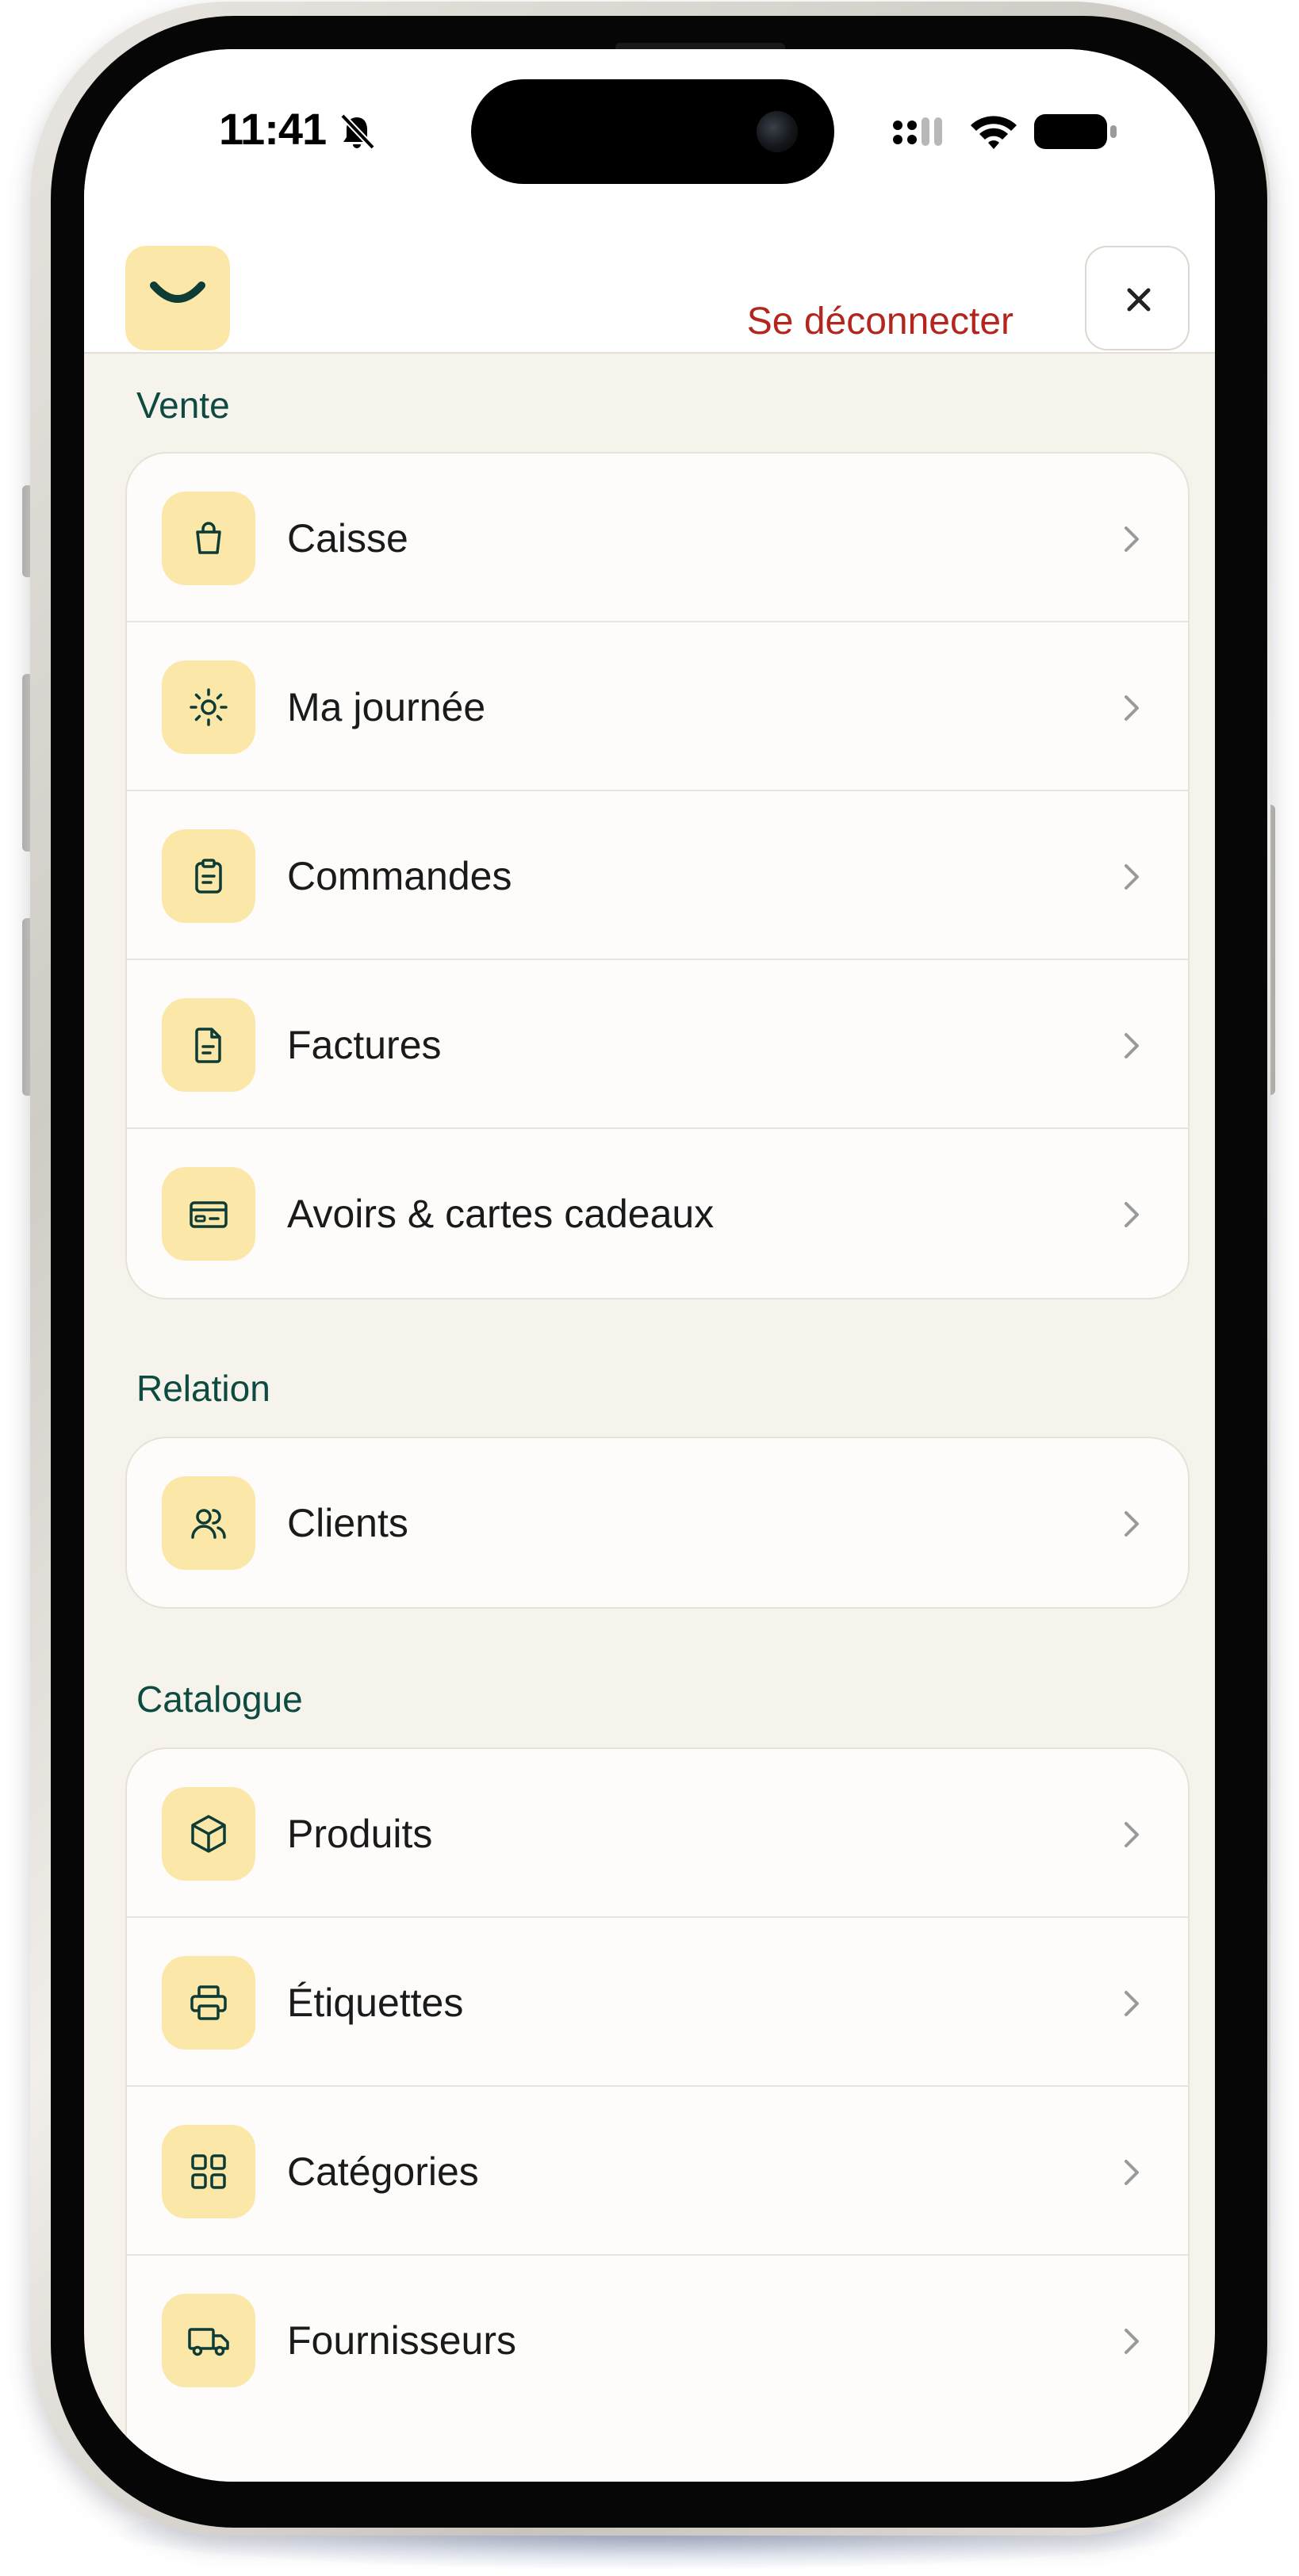  I want to click on credit-card-icon, so click(208, 1214).